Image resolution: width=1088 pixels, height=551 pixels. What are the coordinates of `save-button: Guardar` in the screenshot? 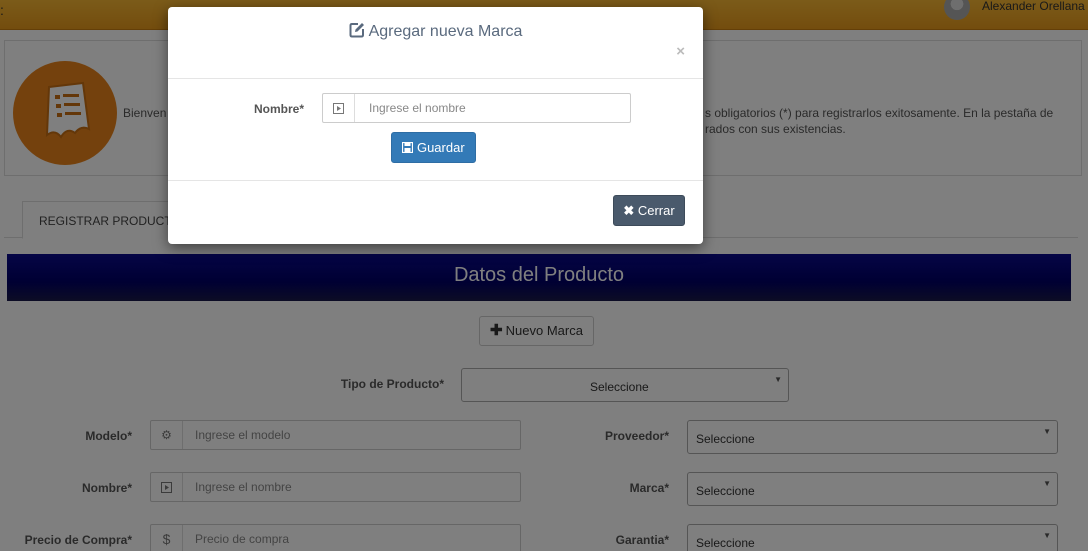 It's located at (433, 147).